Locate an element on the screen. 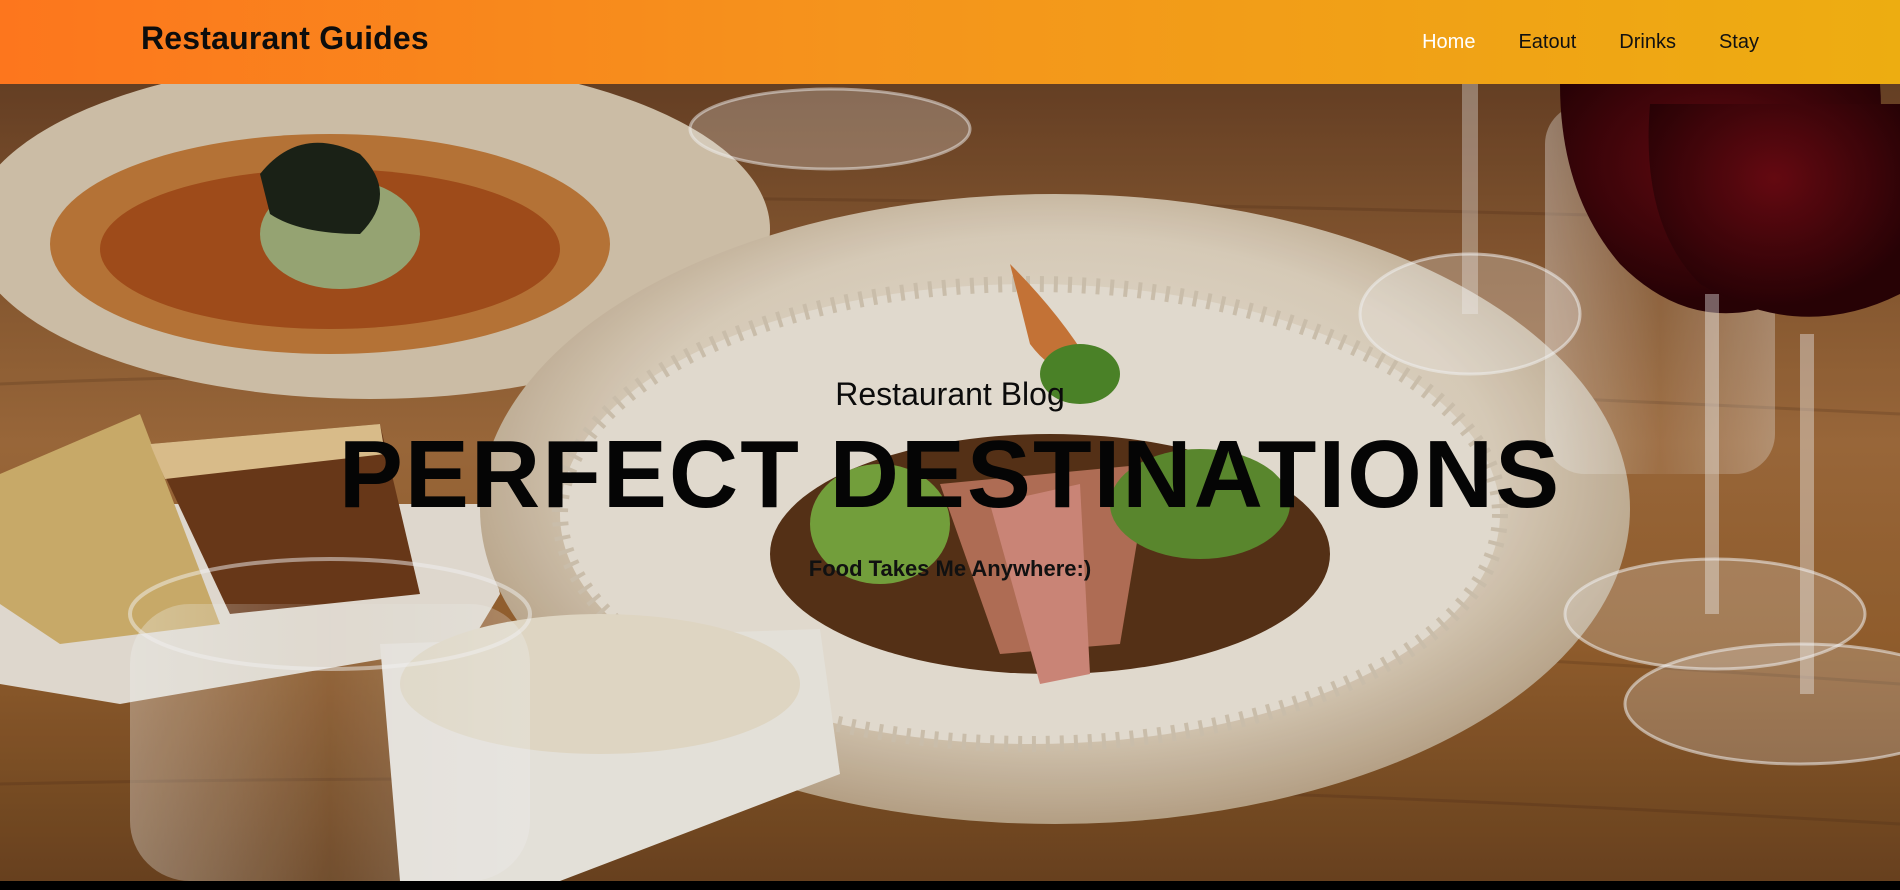 This screenshot has height=890, width=1900. nav-item-eatout: Eatout is located at coordinates (1547, 42).